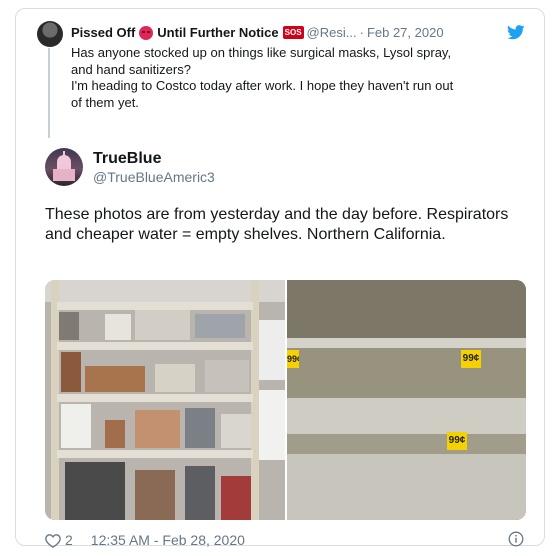 This screenshot has width=560, height=556. I want to click on tweet-footer: 2 12:35 AM - Feb 28, 2020, so click(145, 540).